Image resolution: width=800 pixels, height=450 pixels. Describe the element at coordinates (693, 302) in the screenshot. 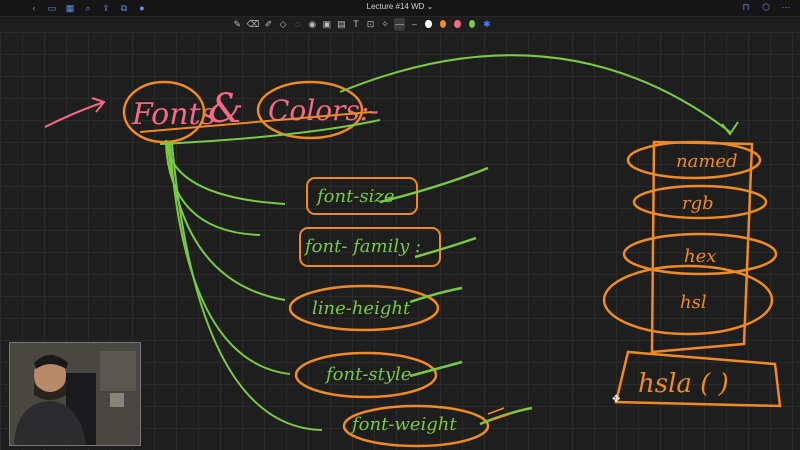

I see `hsl-label: hsl` at that location.